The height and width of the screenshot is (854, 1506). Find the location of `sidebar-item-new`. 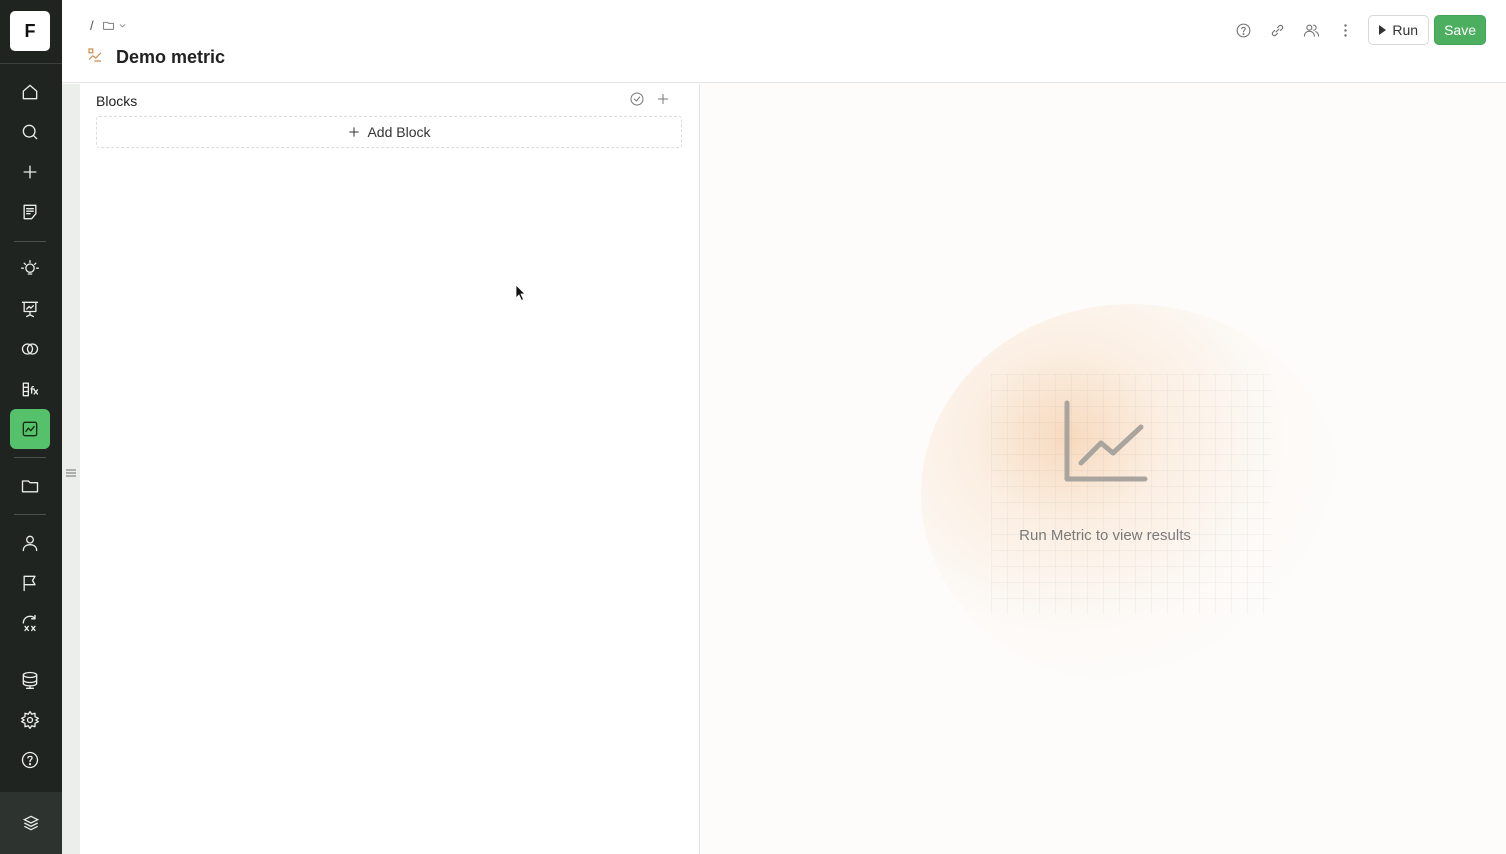

sidebar-item-new is located at coordinates (30, 172).